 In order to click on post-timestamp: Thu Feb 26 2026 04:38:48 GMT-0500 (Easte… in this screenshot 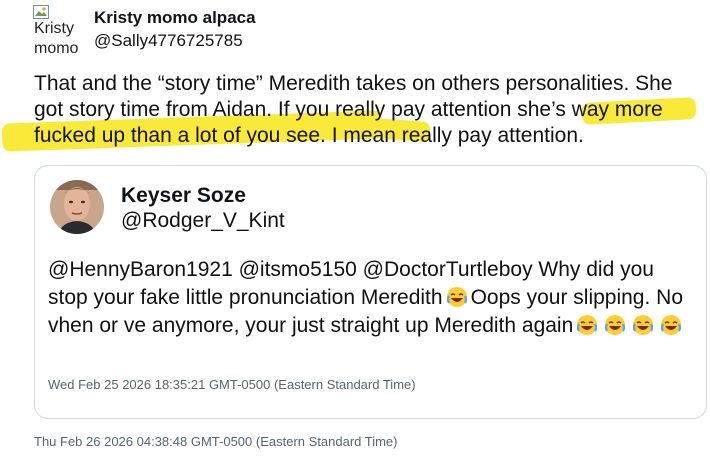, I will do `click(216, 442)`.